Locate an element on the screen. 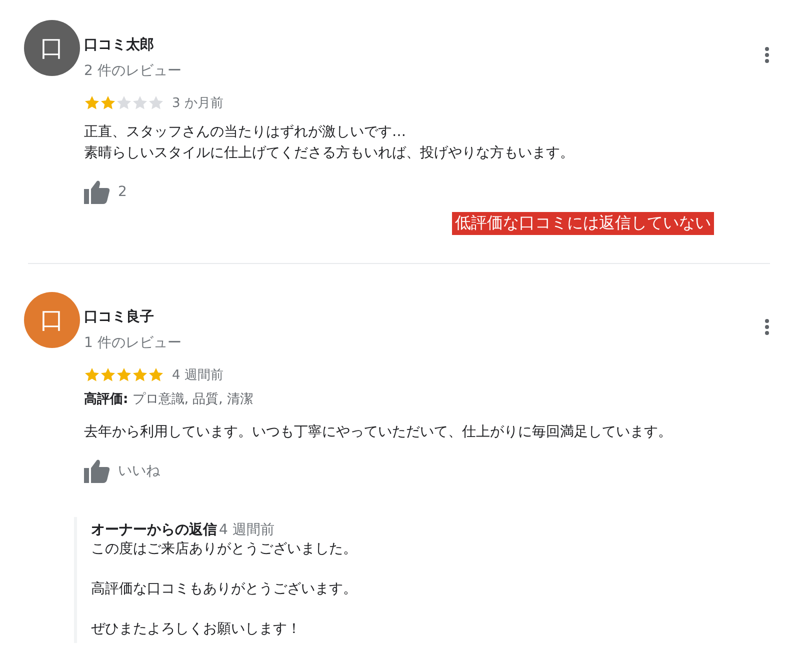 This screenshot has width=800, height=660. annotation-label: 低評価な口コミには返信していない is located at coordinates (583, 223).